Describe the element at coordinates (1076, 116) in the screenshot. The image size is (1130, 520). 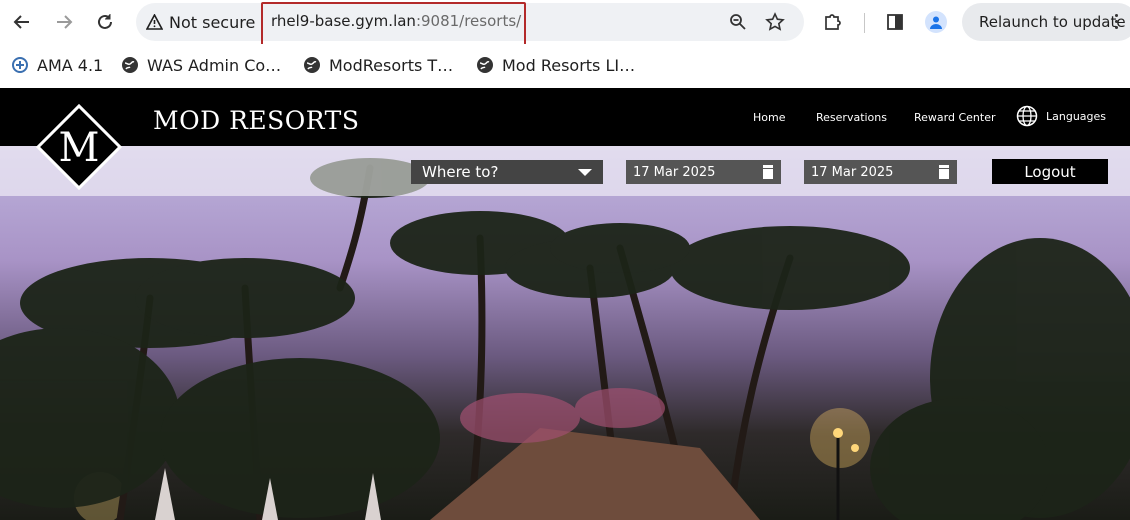
I see `nav-languages-label: Languages` at that location.